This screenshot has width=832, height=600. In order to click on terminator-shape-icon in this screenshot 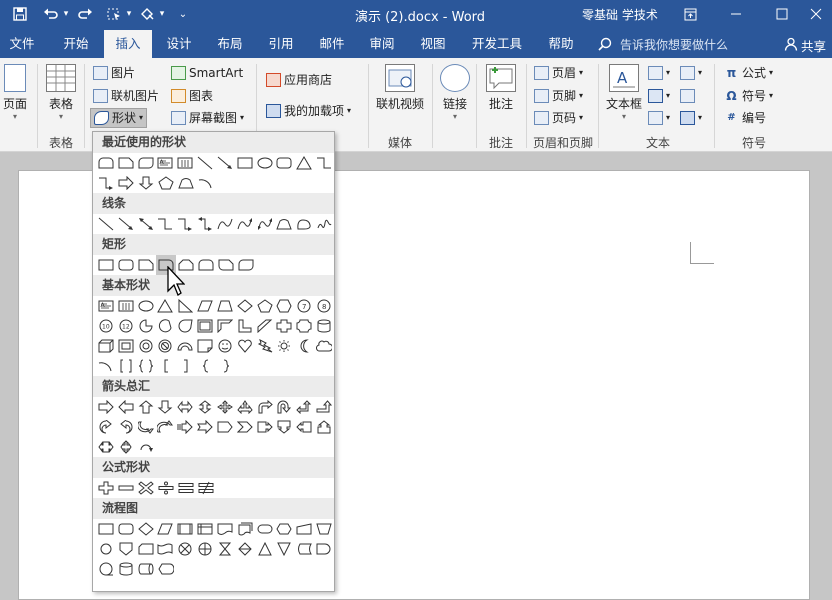, I will do `click(265, 529)`.